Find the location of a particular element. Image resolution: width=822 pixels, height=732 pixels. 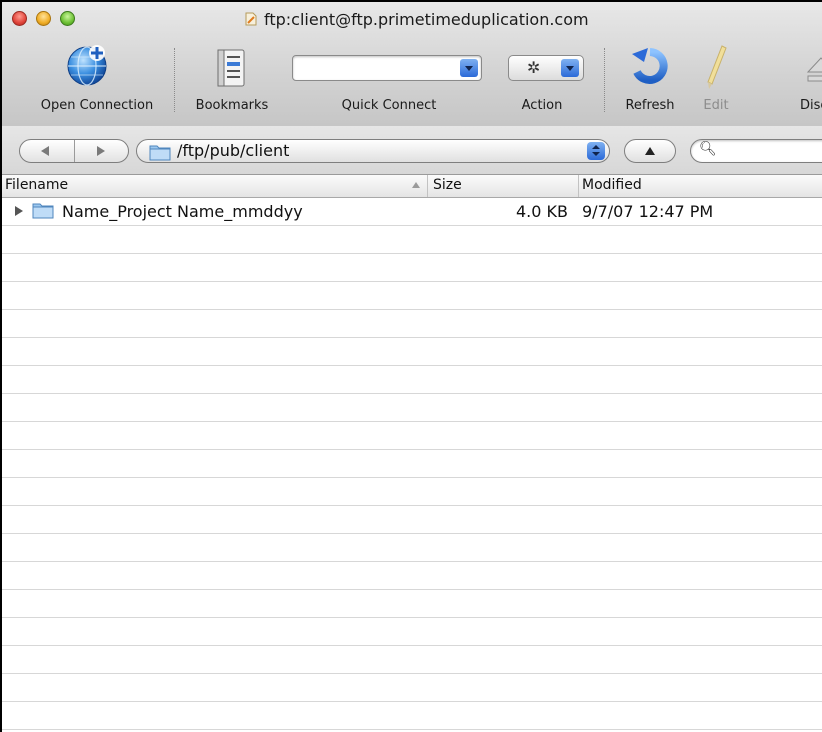

column-header-filename: Filename is located at coordinates (36, 185).